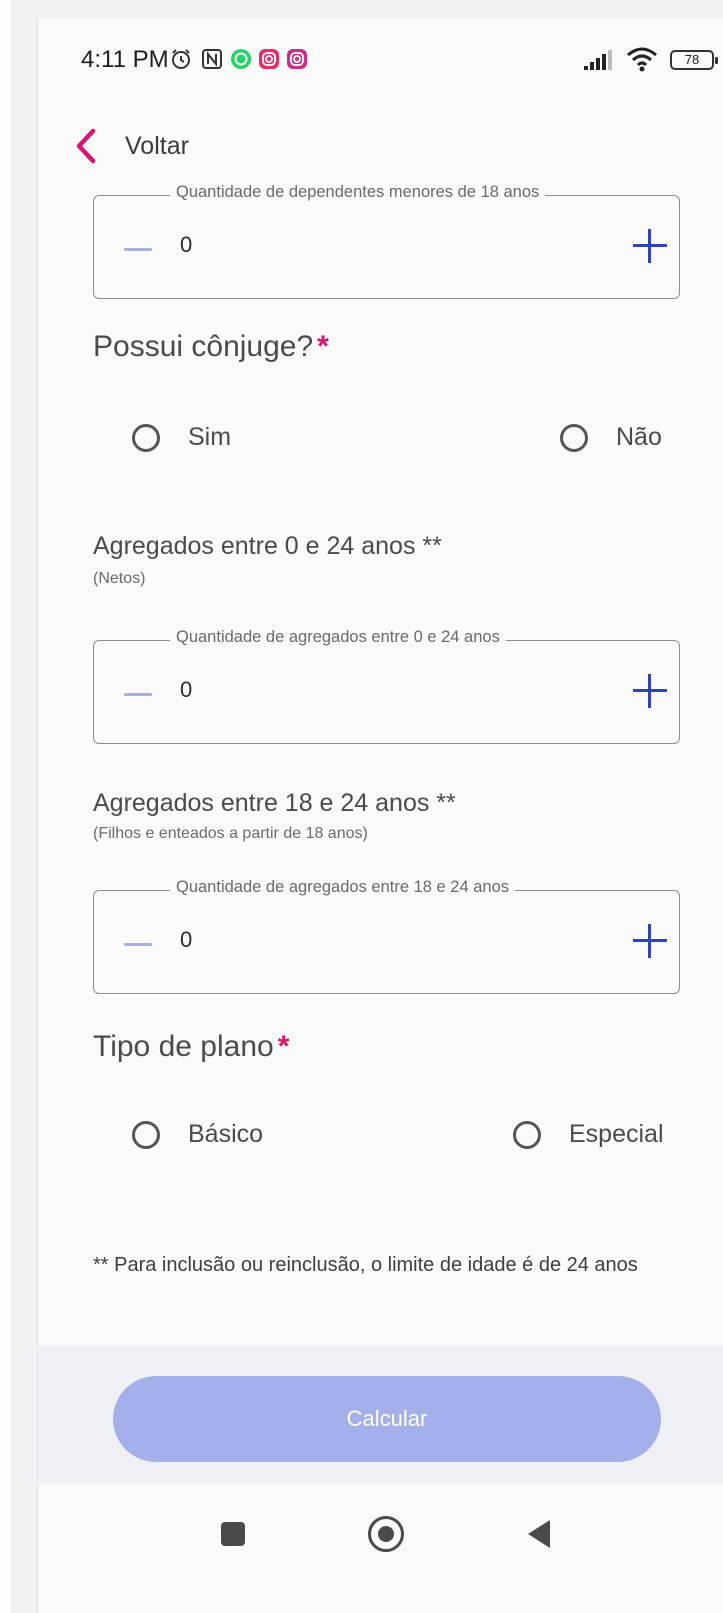  Describe the element at coordinates (274, 803) in the screenshot. I see `aggregates-18-24-title: Agregados entre 18 e 24 anos **` at that location.